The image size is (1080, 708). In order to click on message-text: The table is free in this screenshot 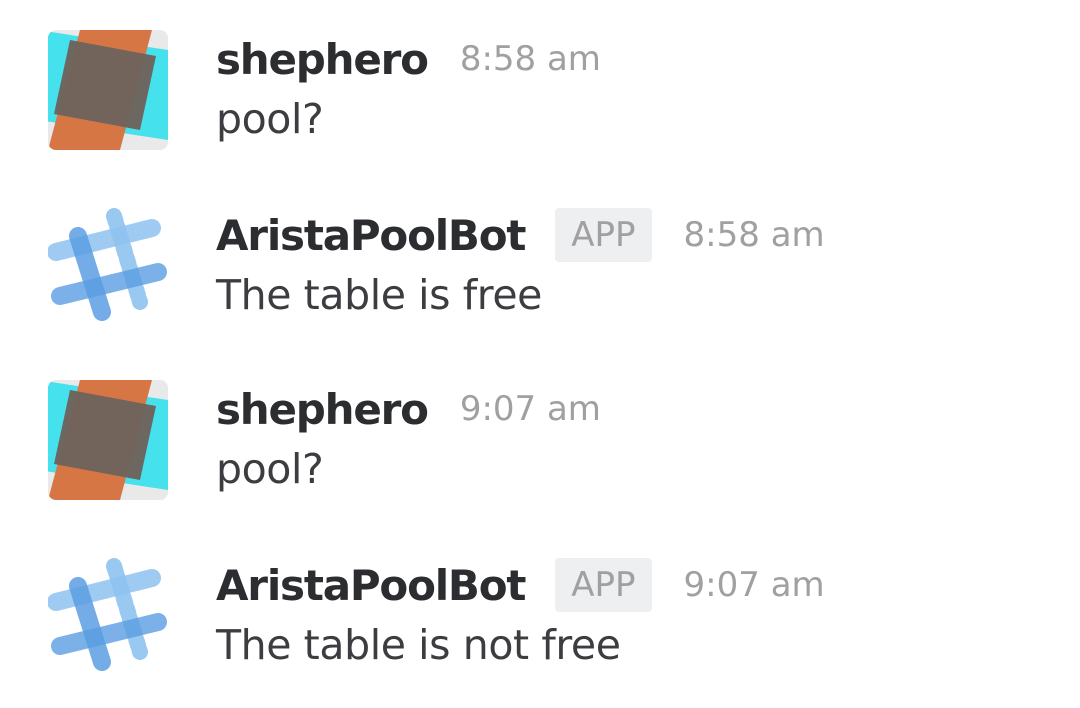, I will do `click(379, 295)`.